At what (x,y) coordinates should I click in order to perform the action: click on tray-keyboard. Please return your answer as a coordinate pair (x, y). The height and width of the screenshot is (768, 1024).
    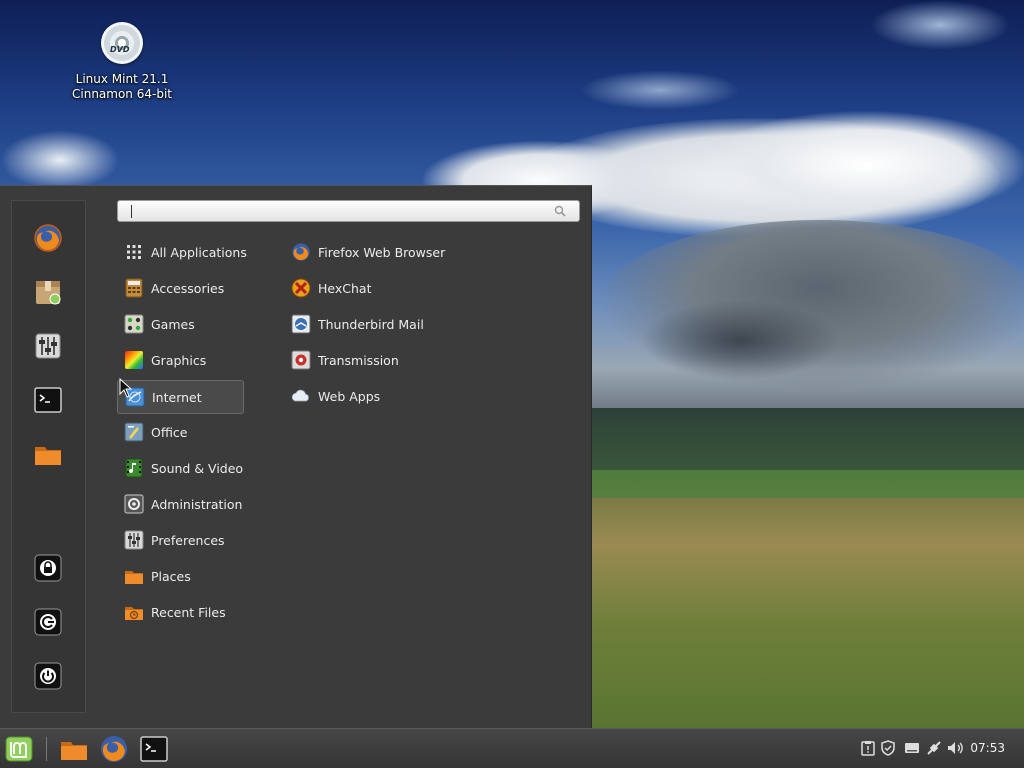
    Looking at the image, I should click on (912, 748).